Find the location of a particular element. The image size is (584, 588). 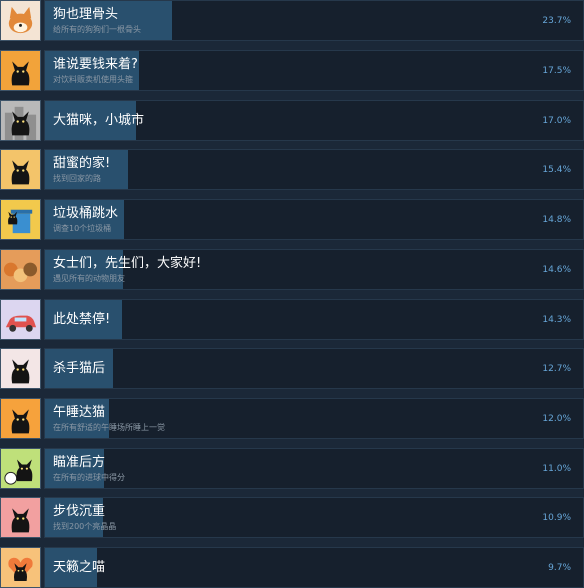

achievement-title: 午睡达猫 is located at coordinates (79, 412).